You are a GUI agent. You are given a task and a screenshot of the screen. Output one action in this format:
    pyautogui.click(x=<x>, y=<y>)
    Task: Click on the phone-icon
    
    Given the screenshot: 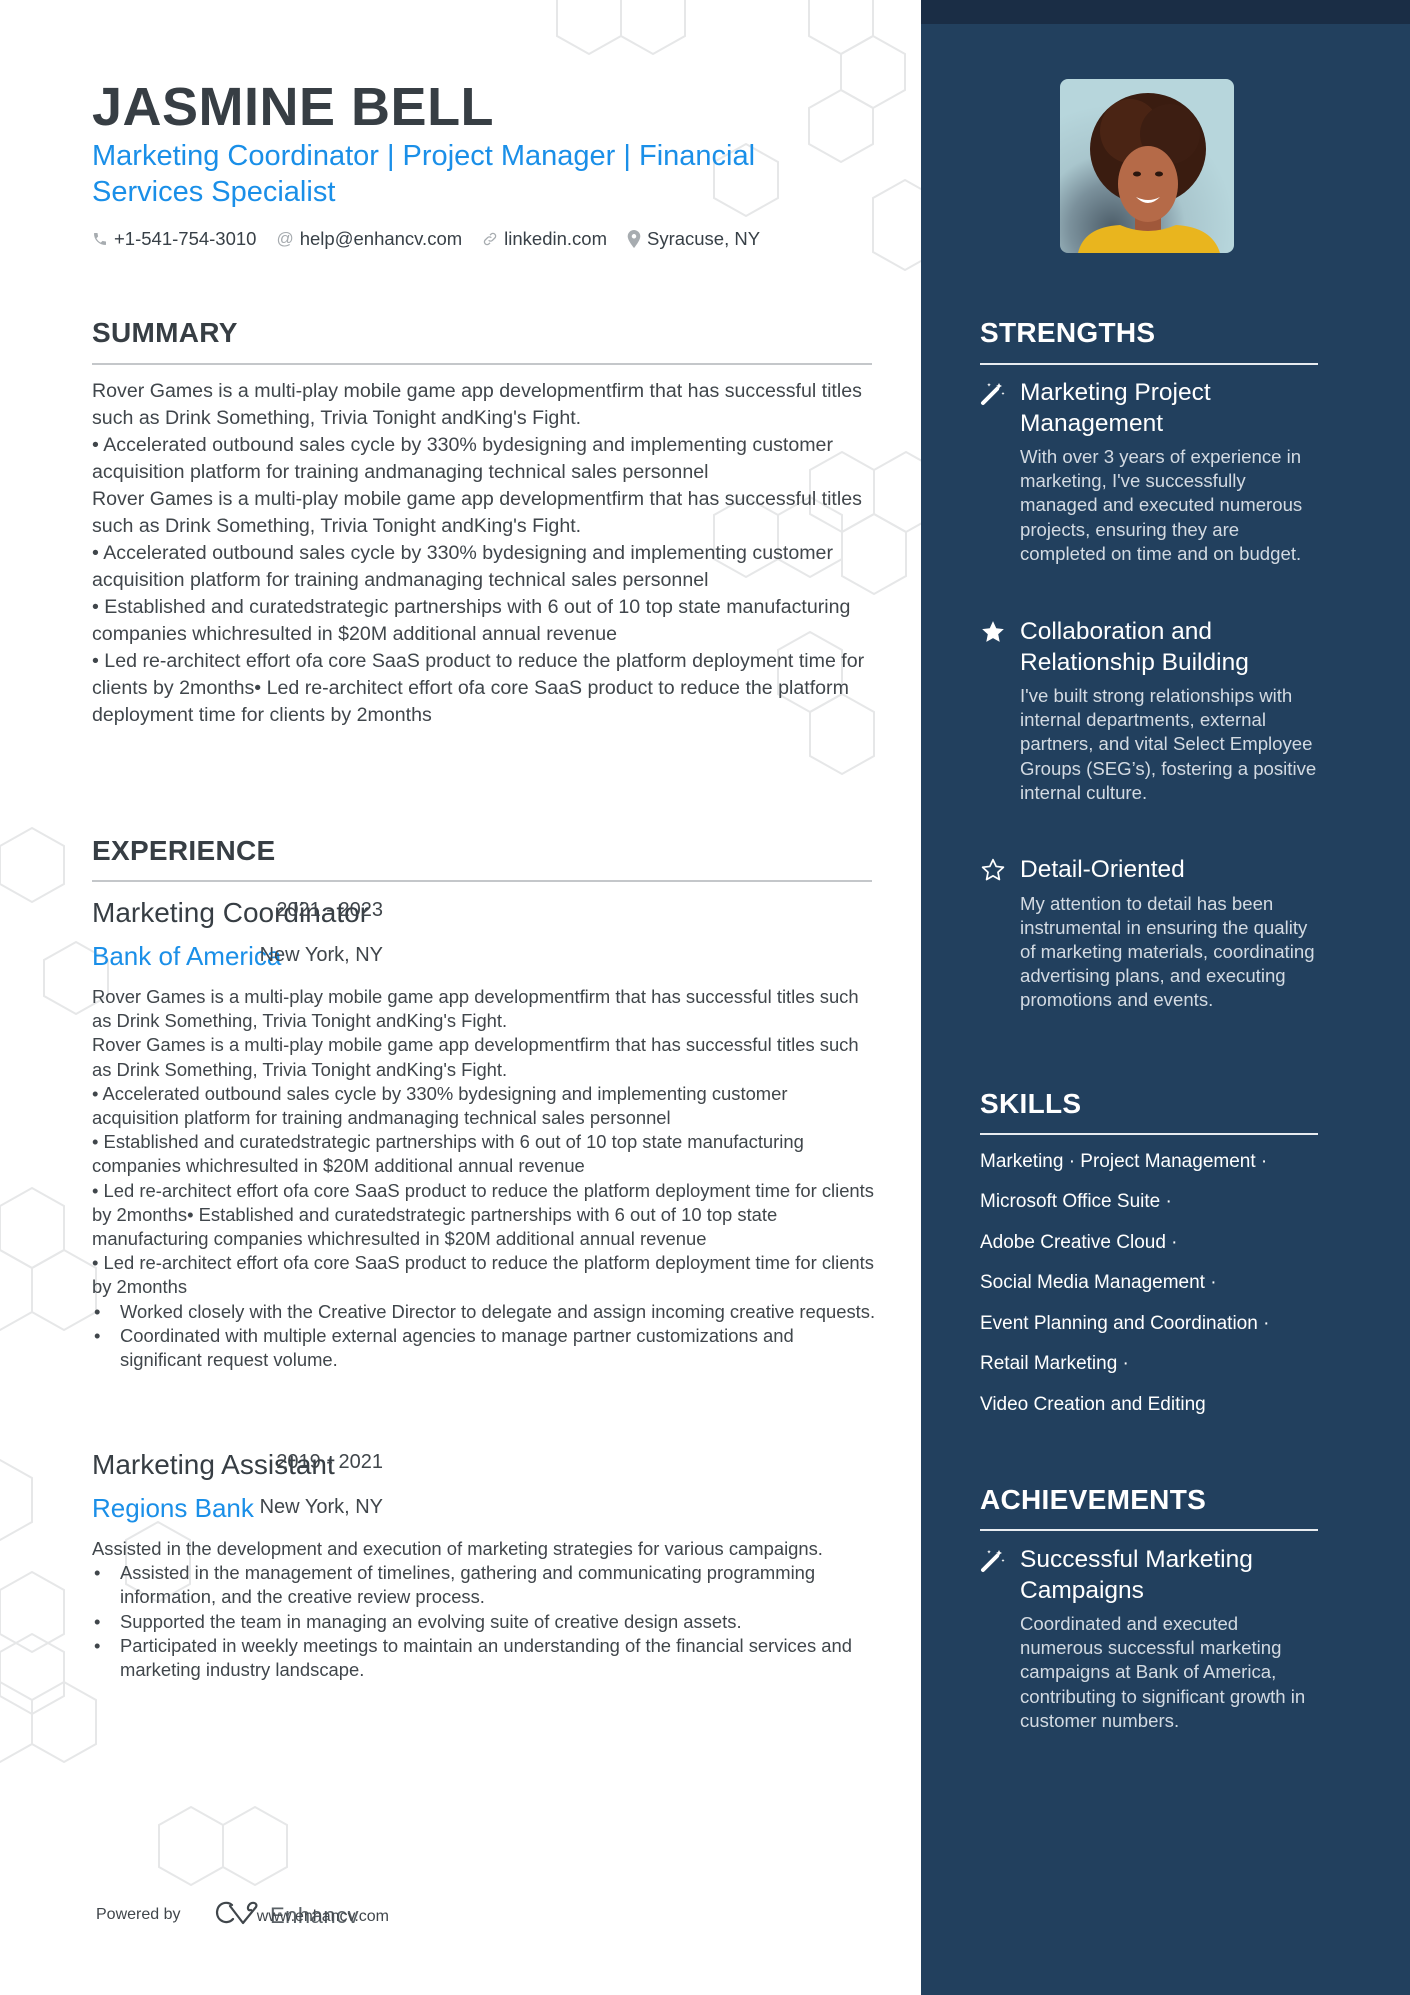 What is the action you would take?
    pyautogui.click(x=100, y=239)
    